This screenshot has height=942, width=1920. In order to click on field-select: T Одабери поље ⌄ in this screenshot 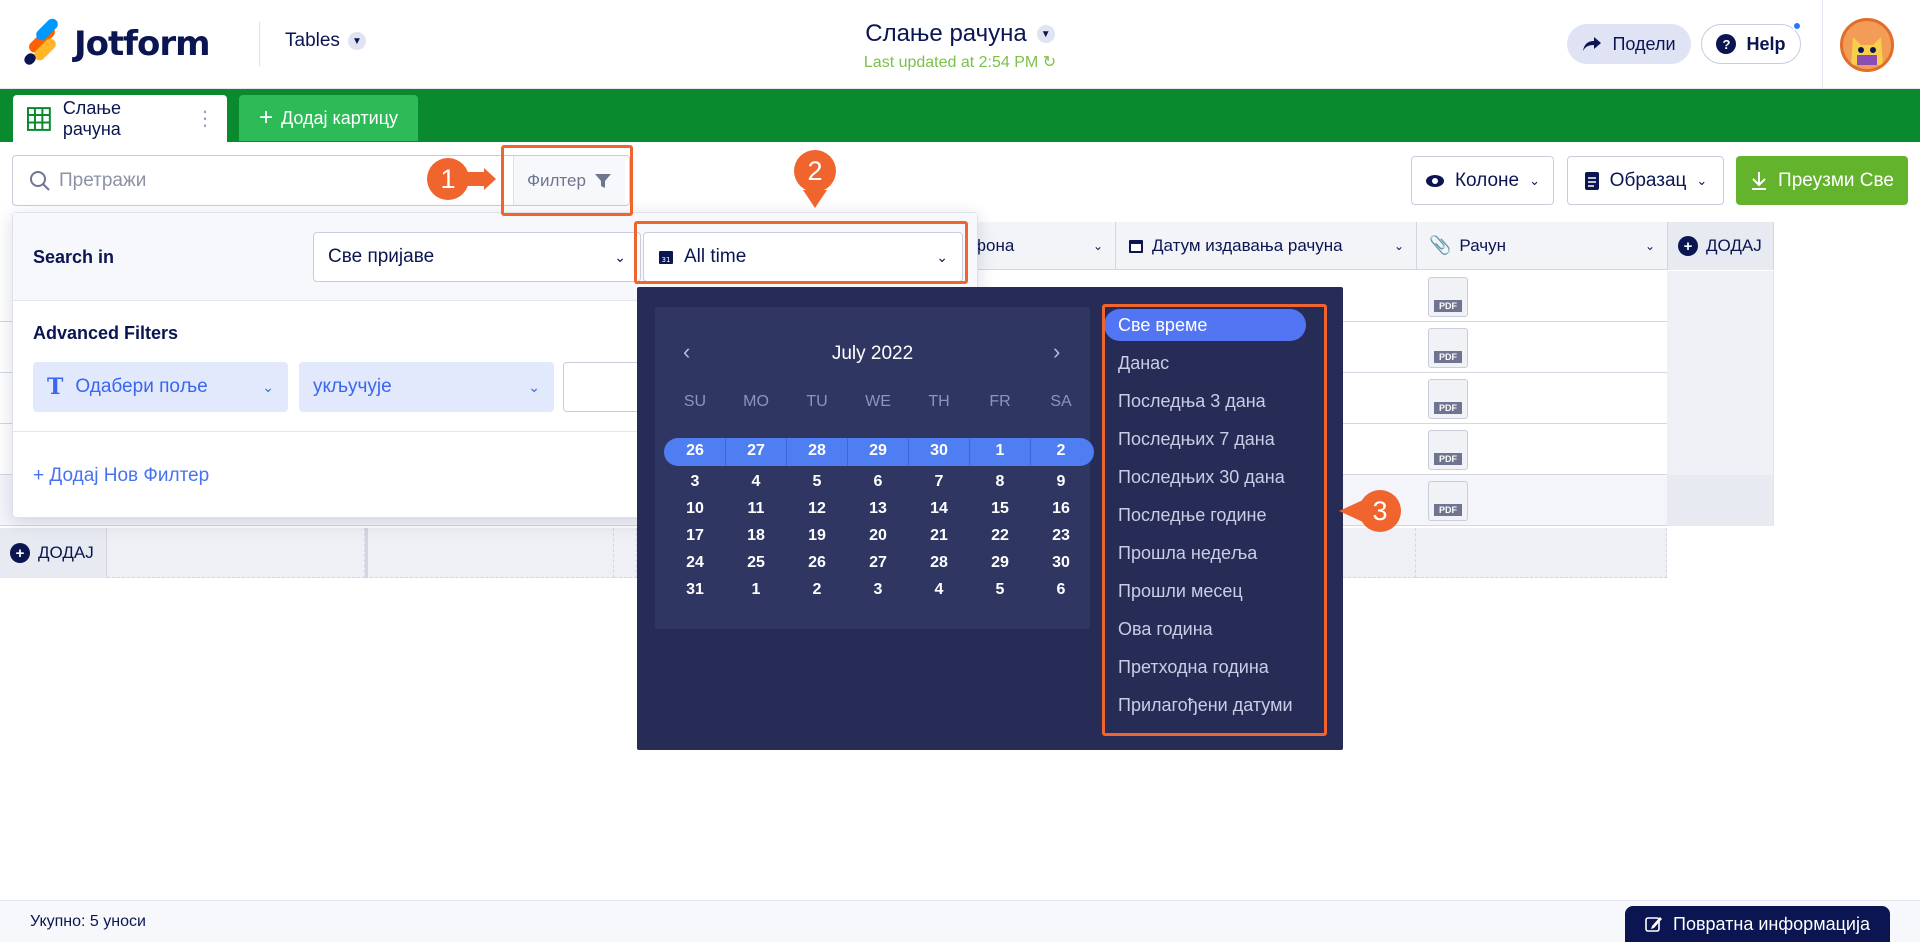, I will do `click(160, 387)`.